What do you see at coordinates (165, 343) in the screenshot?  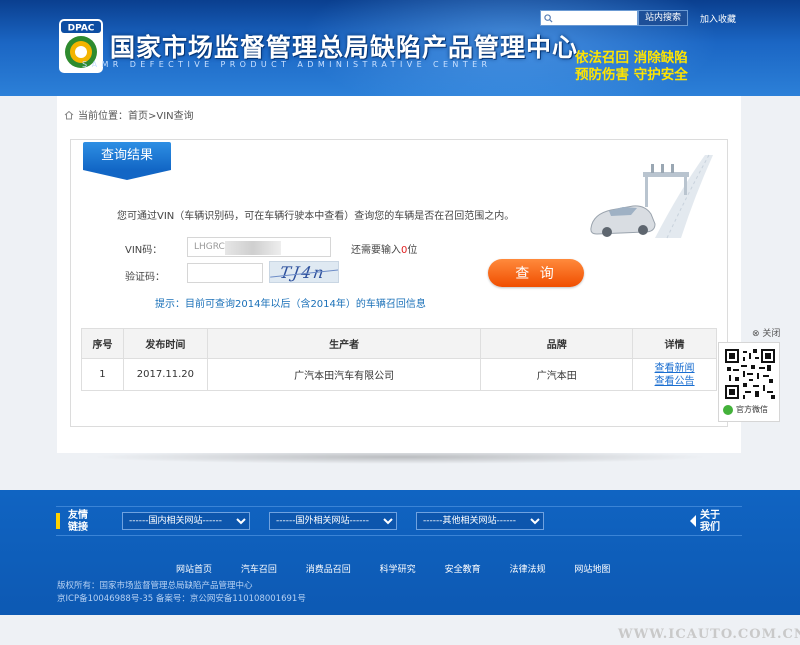 I see `col-header-date: 发布时间` at bounding box center [165, 343].